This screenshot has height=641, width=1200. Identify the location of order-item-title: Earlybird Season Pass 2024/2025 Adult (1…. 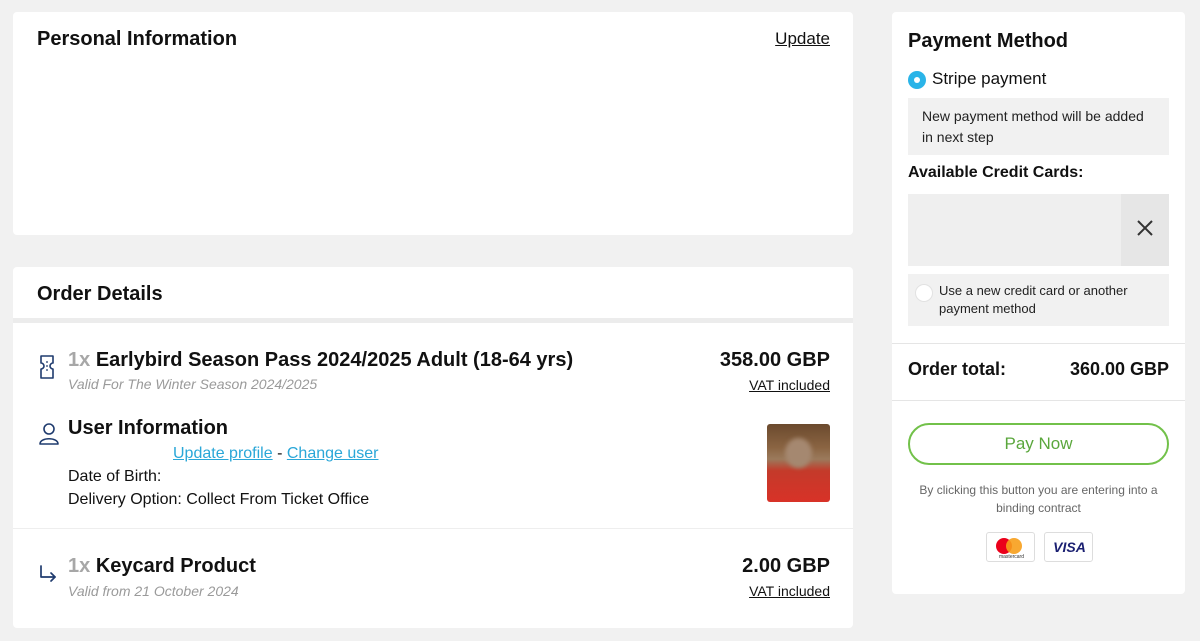
(334, 360).